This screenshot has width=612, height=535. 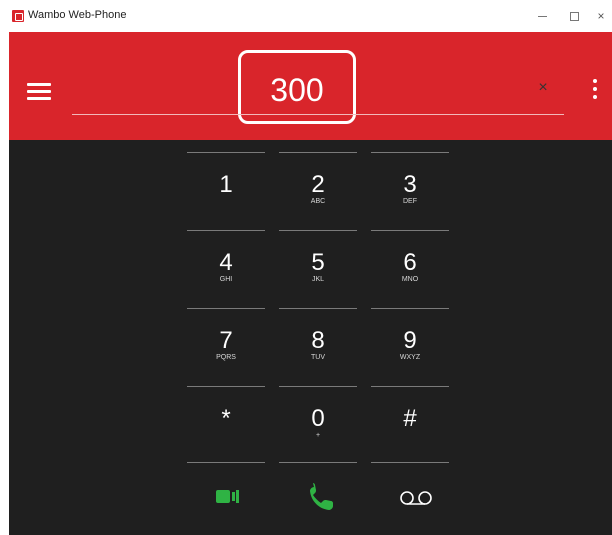 I want to click on key-digit: 8, so click(x=318, y=340).